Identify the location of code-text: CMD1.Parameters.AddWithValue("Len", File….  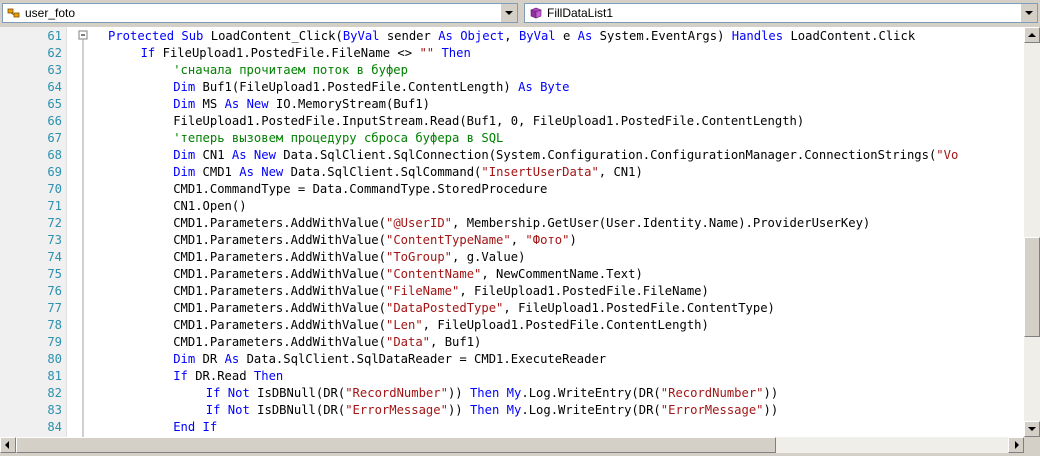
(441, 325).